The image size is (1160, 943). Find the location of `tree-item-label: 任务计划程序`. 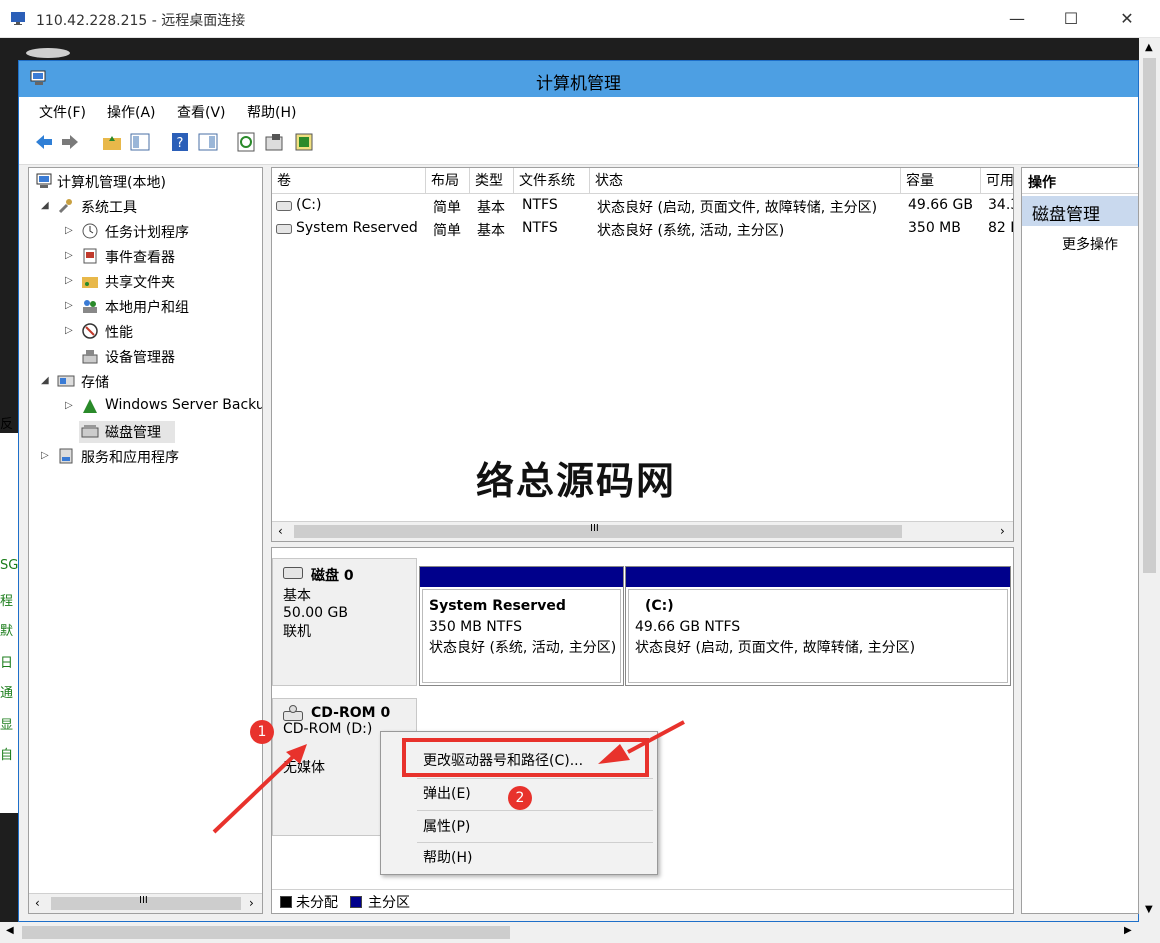

tree-item-label: 任务计划程序 is located at coordinates (147, 233).